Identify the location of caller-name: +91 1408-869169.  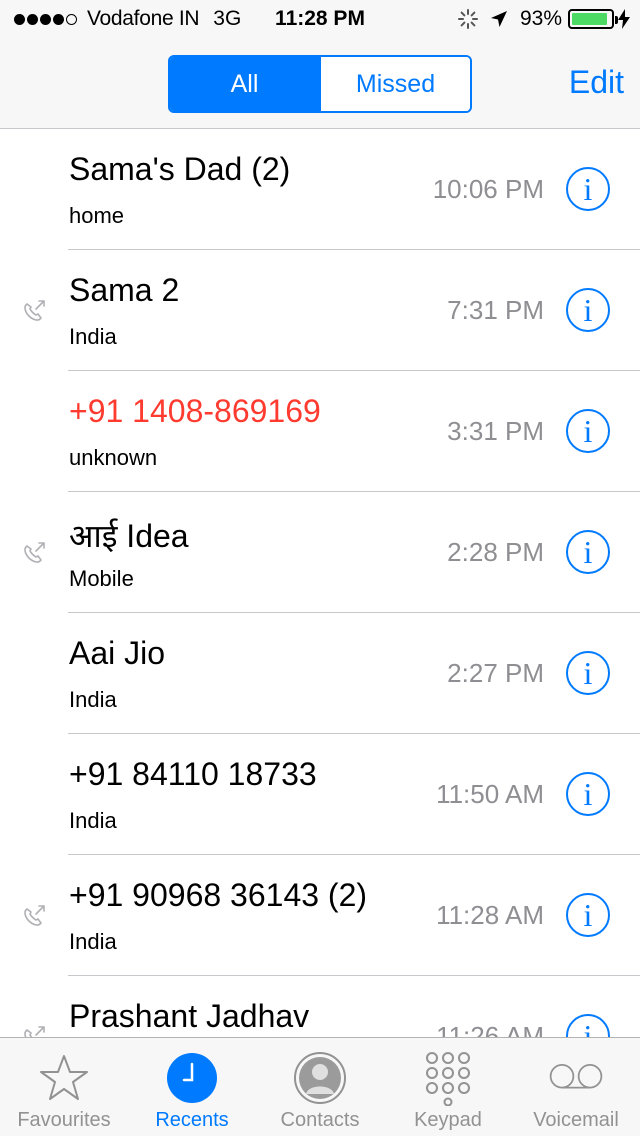
(195, 411).